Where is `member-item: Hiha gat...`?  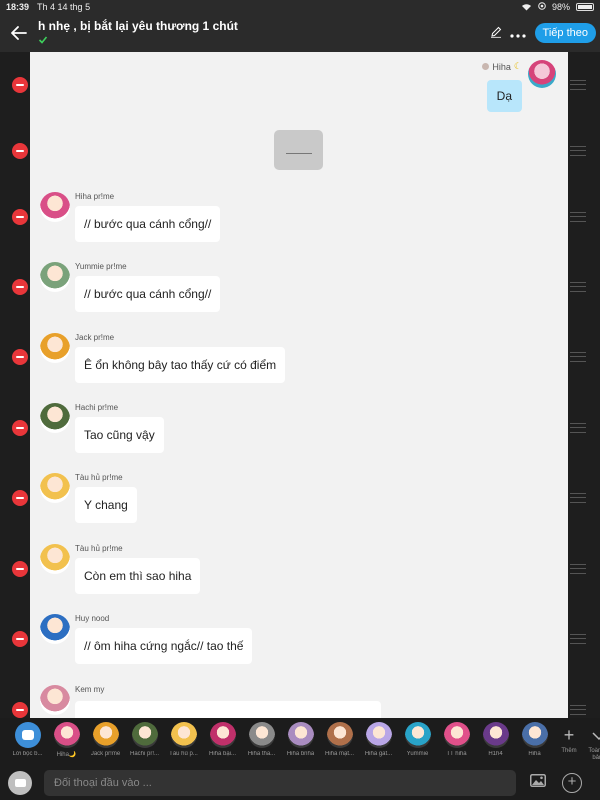
member-item: Hiha gat... is located at coordinates (378, 740).